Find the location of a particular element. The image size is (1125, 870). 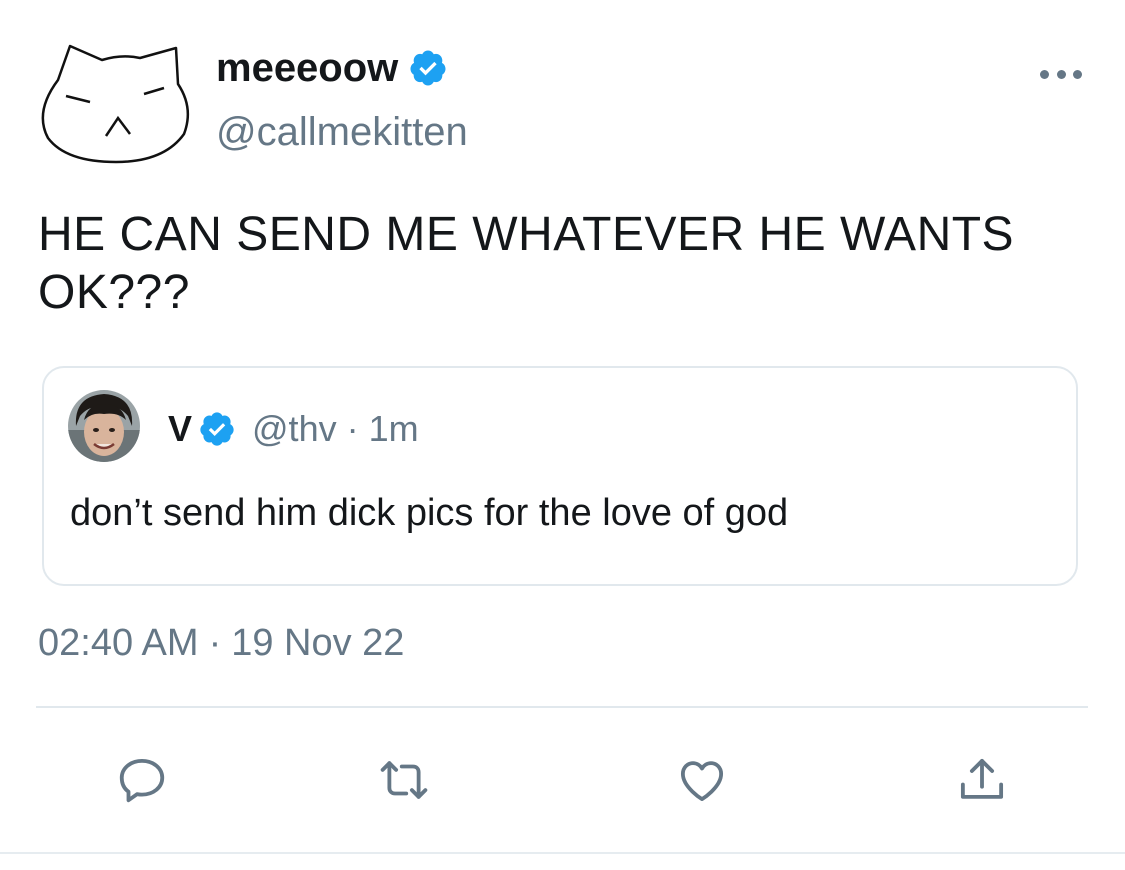

share-button is located at coordinates (982, 780).